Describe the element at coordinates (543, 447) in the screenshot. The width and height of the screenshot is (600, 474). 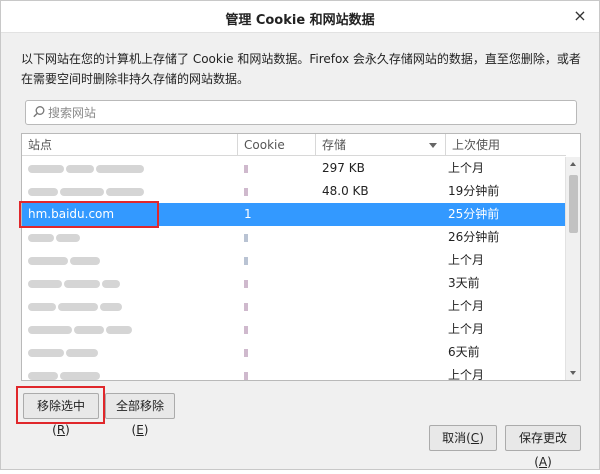
I see `save-changes-button: 保存更改(A)` at that location.